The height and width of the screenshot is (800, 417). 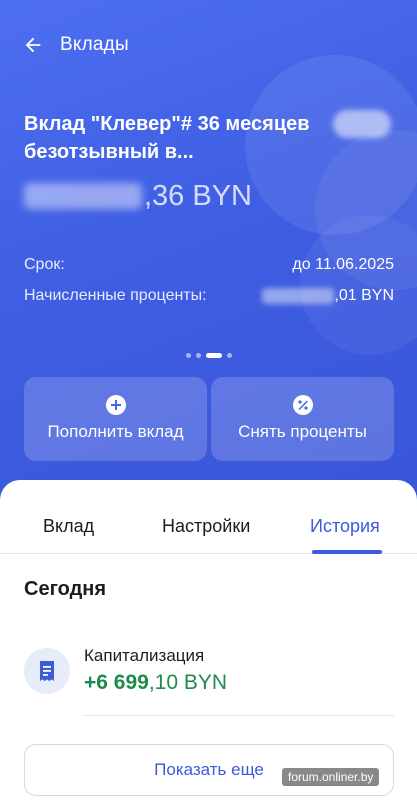 I want to click on amount-tail: ,10 BYN, so click(x=188, y=682).